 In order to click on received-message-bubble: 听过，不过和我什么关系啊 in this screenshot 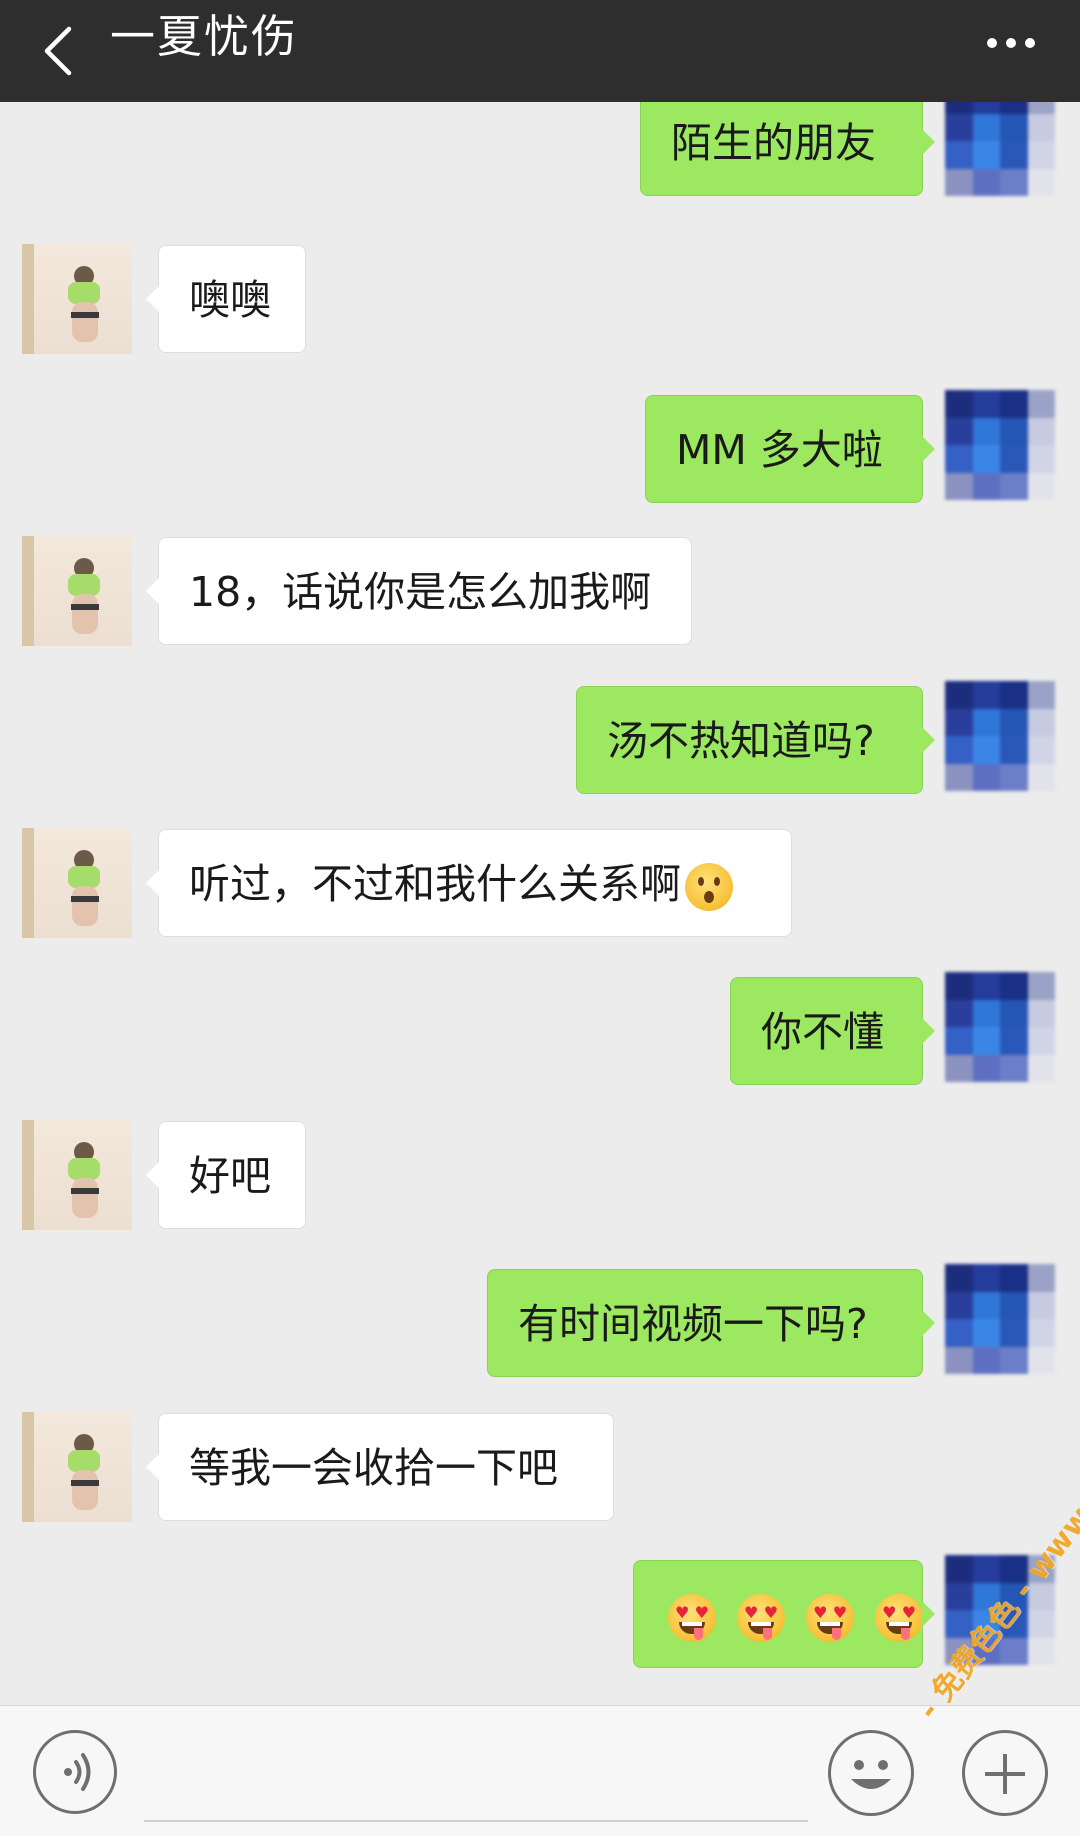, I will do `click(469, 883)`.